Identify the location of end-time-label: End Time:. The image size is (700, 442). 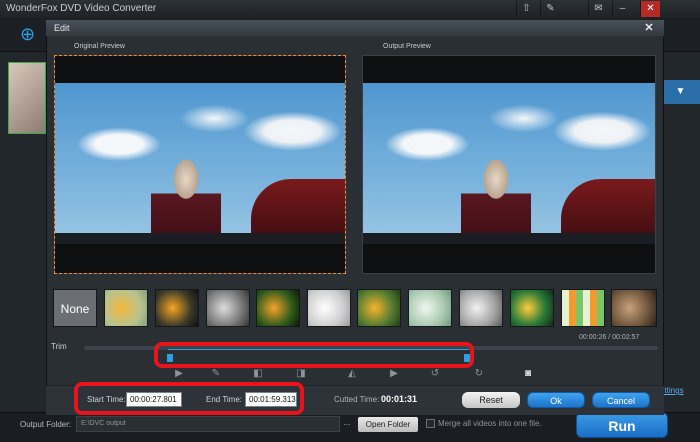
(224, 399).